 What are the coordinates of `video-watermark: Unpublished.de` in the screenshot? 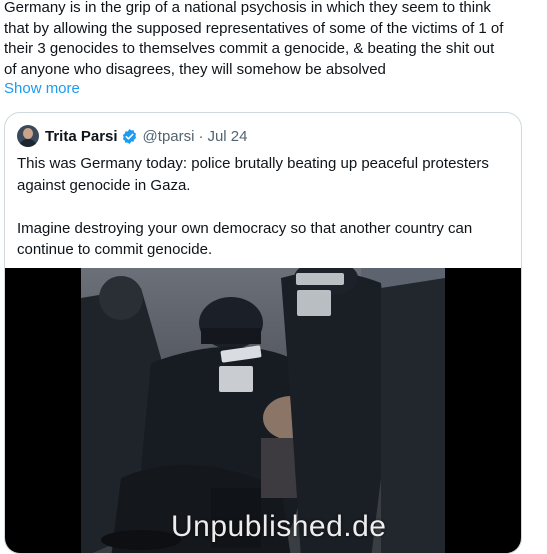 It's located at (279, 526).